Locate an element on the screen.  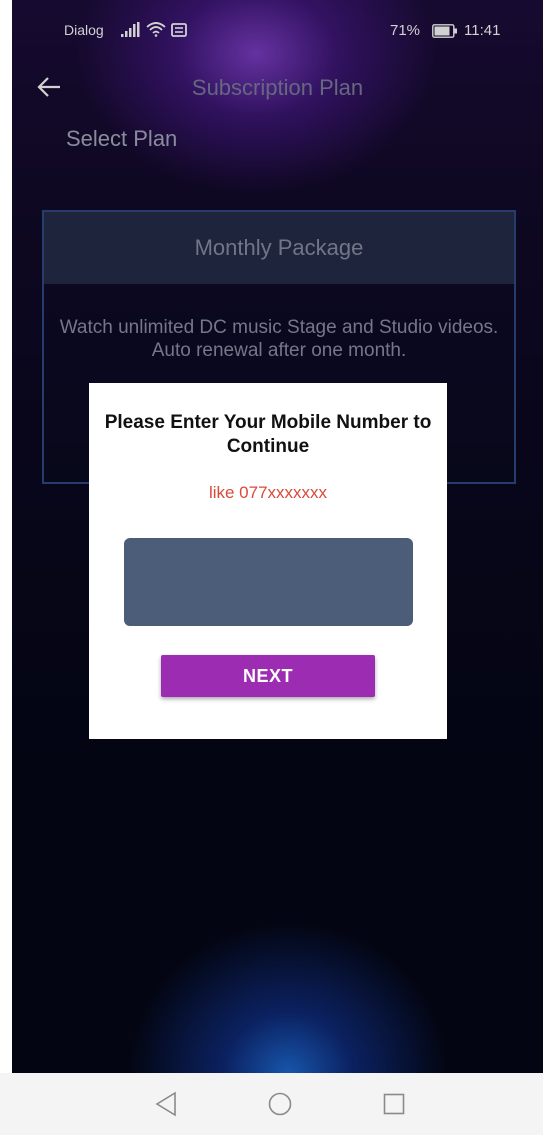
nav-back-icon is located at coordinates (166, 1104).